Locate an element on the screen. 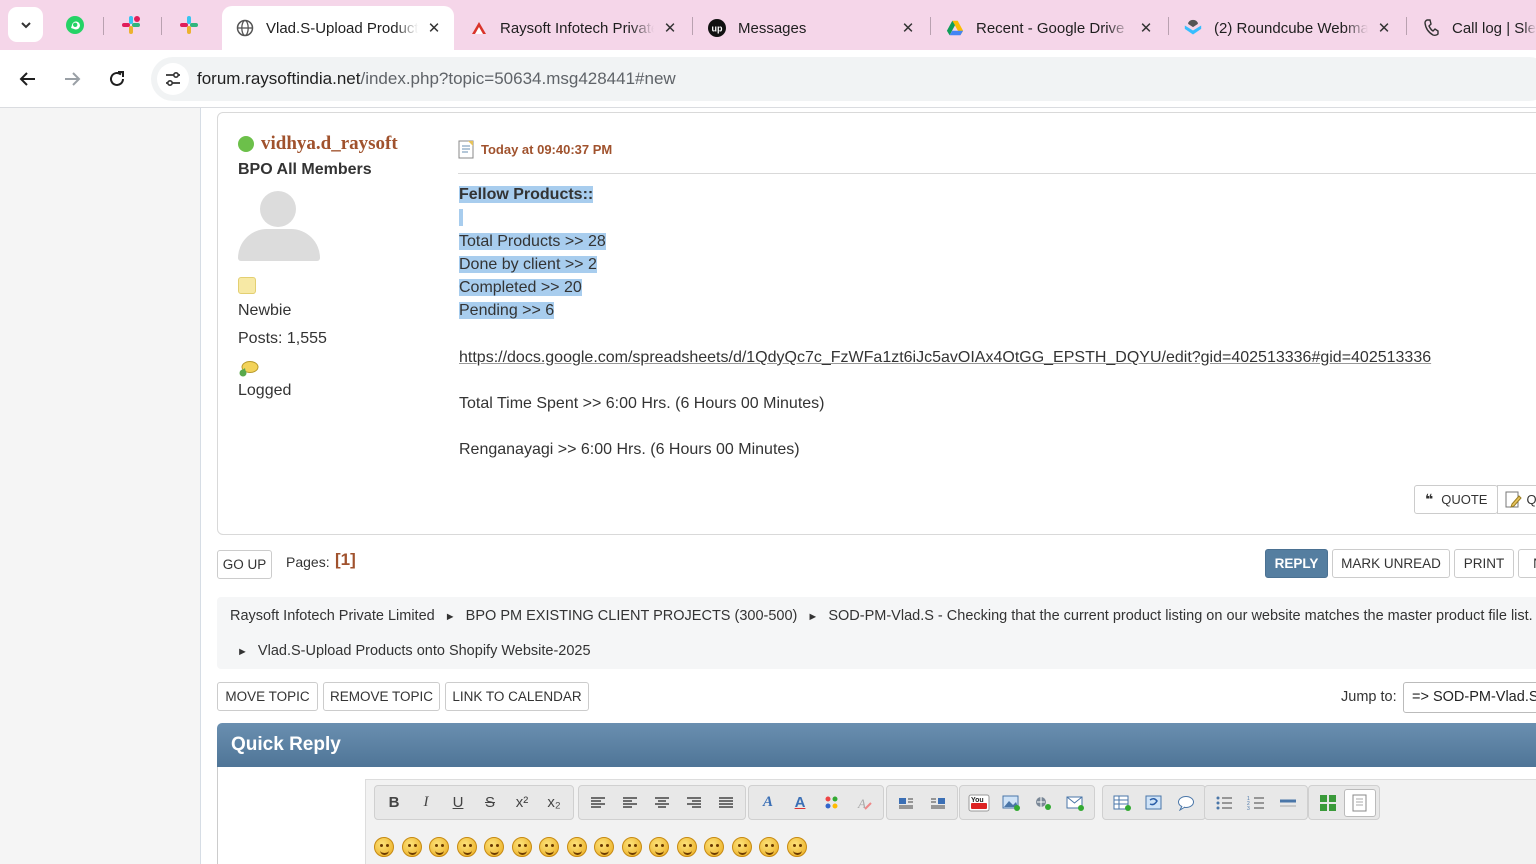  text-style-group: B I U S x² x₂ is located at coordinates (474, 802).